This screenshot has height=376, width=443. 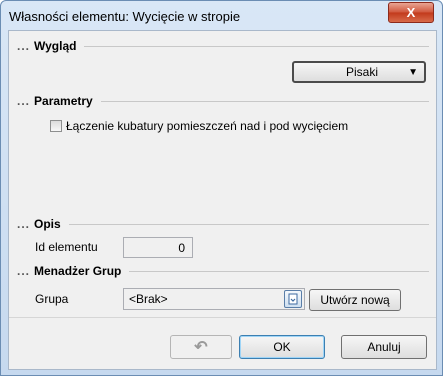 I want to click on pens-button-label: Pisaki, so click(x=361, y=72).